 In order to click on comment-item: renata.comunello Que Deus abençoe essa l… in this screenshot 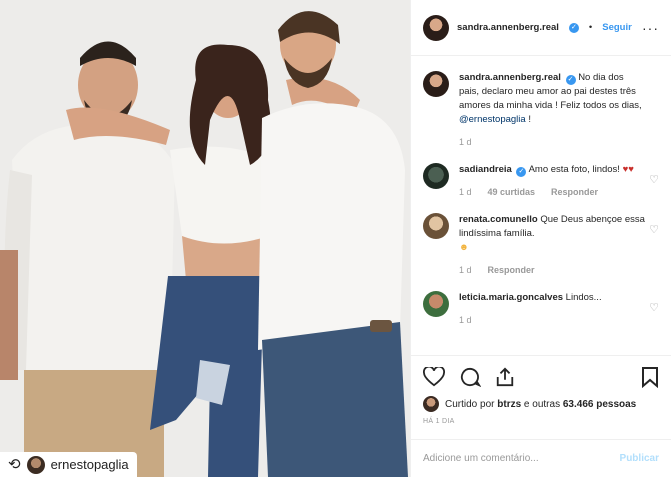, I will do `click(541, 238)`.